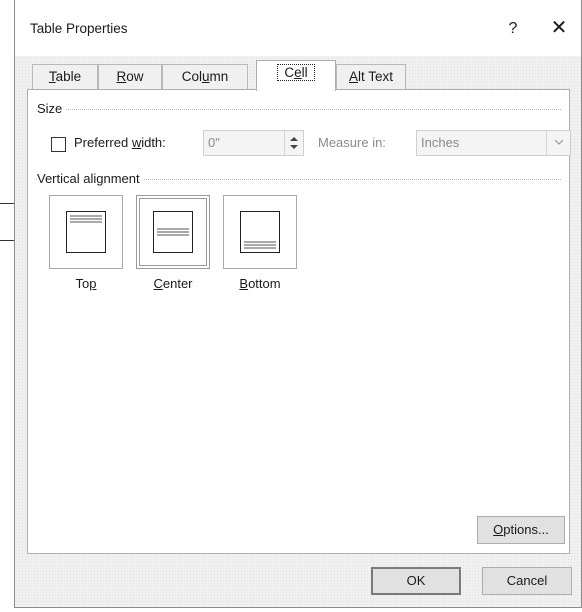 The height and width of the screenshot is (612, 582). What do you see at coordinates (65, 77) in the screenshot?
I see `tab-table: Table` at bounding box center [65, 77].